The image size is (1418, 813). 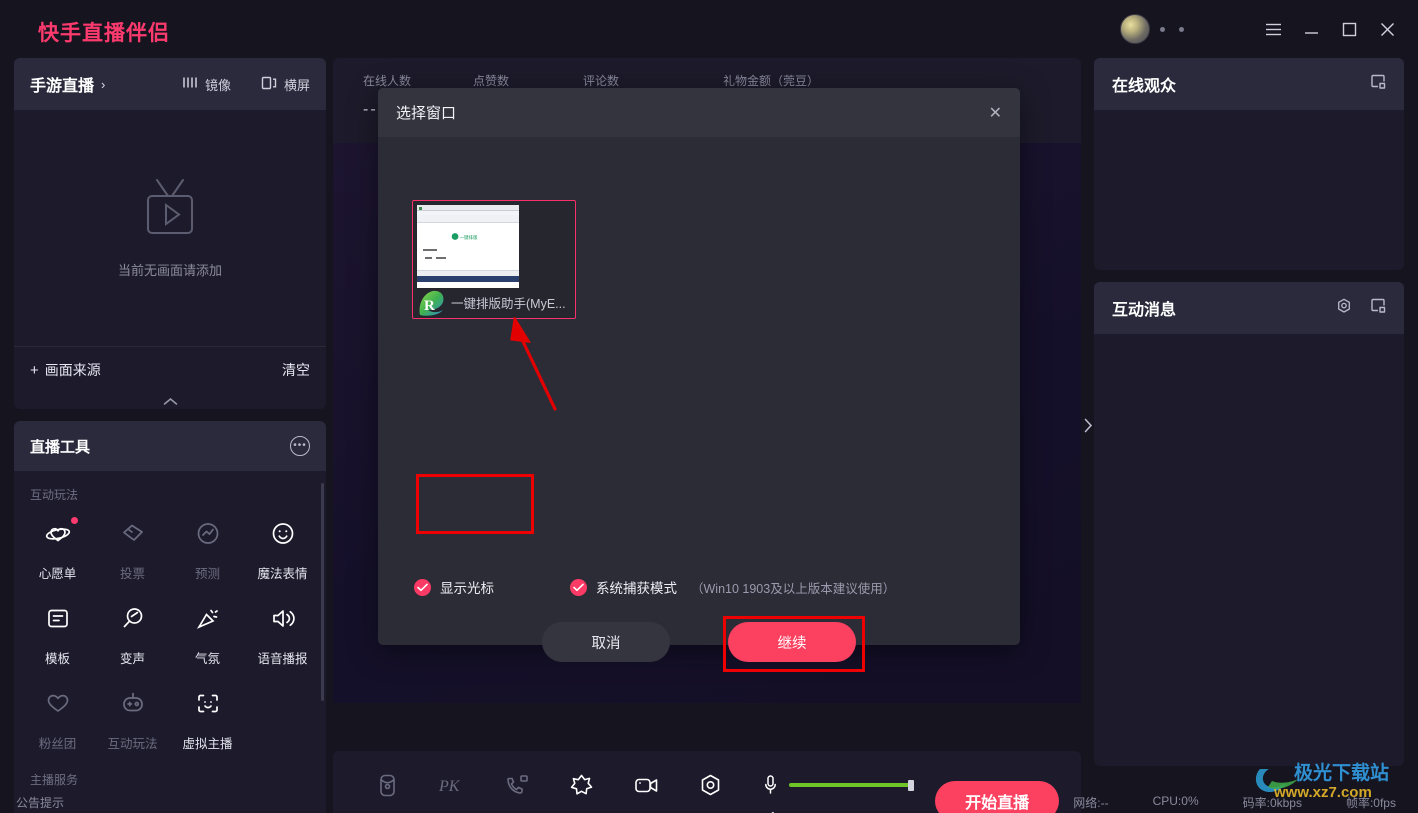 What do you see at coordinates (74, 520) in the screenshot?
I see `new-badge-dot` at bounding box center [74, 520].